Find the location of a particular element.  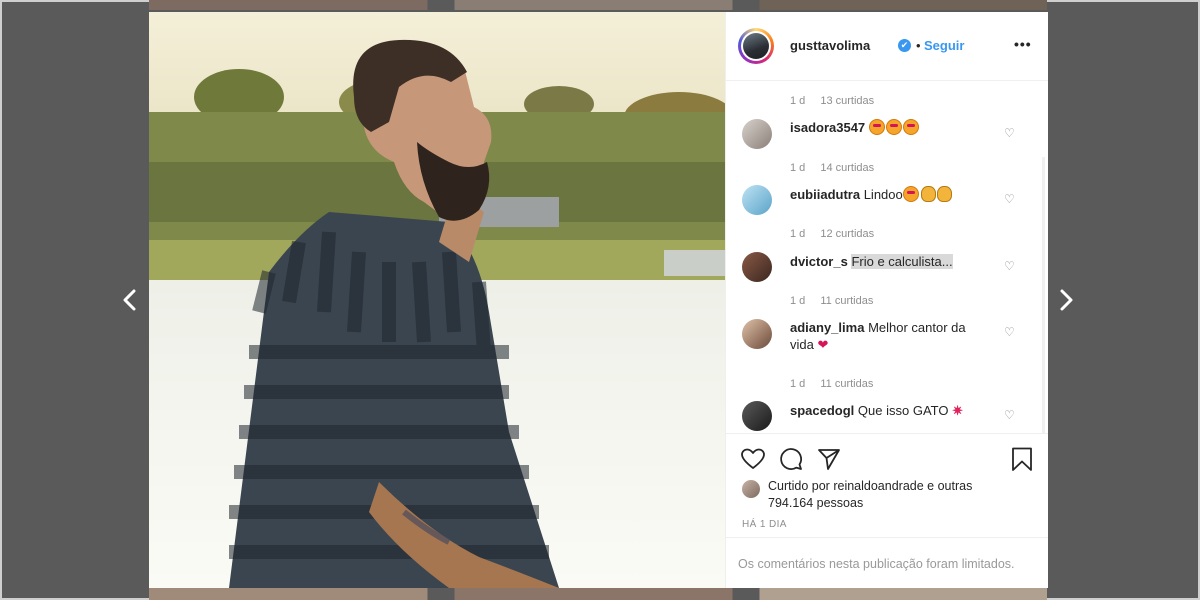

comment-meta: 1 d 12 curtidas is located at coordinates (838, 234).